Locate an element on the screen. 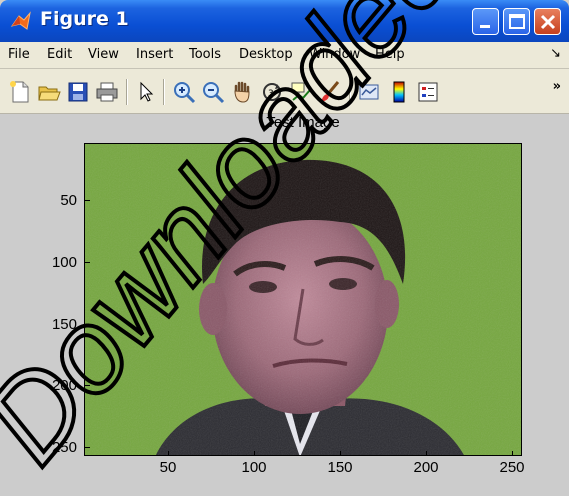 Image resolution: width=569 pixels, height=496 pixels. menu-tools: Tools is located at coordinates (205, 54).